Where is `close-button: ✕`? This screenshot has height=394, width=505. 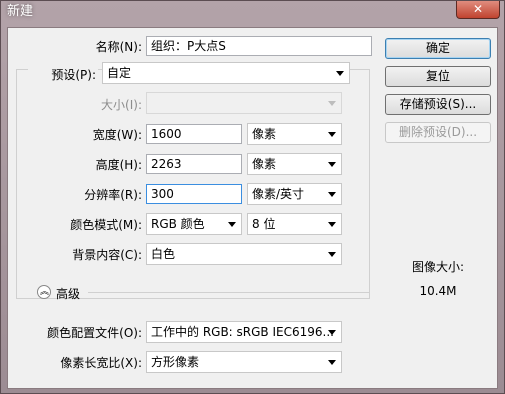 close-button: ✕ is located at coordinates (478, 10).